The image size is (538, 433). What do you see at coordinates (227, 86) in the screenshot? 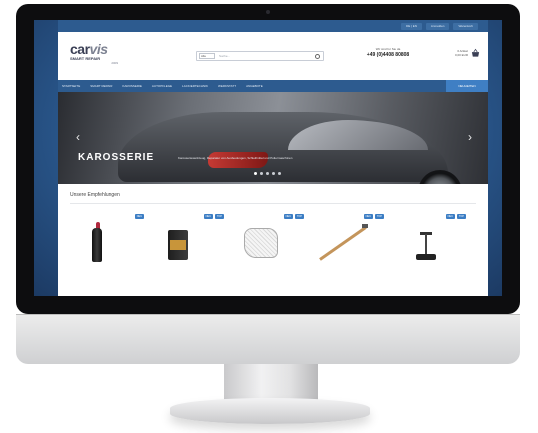
I see `nav-item-werkstatt: WERKSTATT` at bounding box center [227, 86].